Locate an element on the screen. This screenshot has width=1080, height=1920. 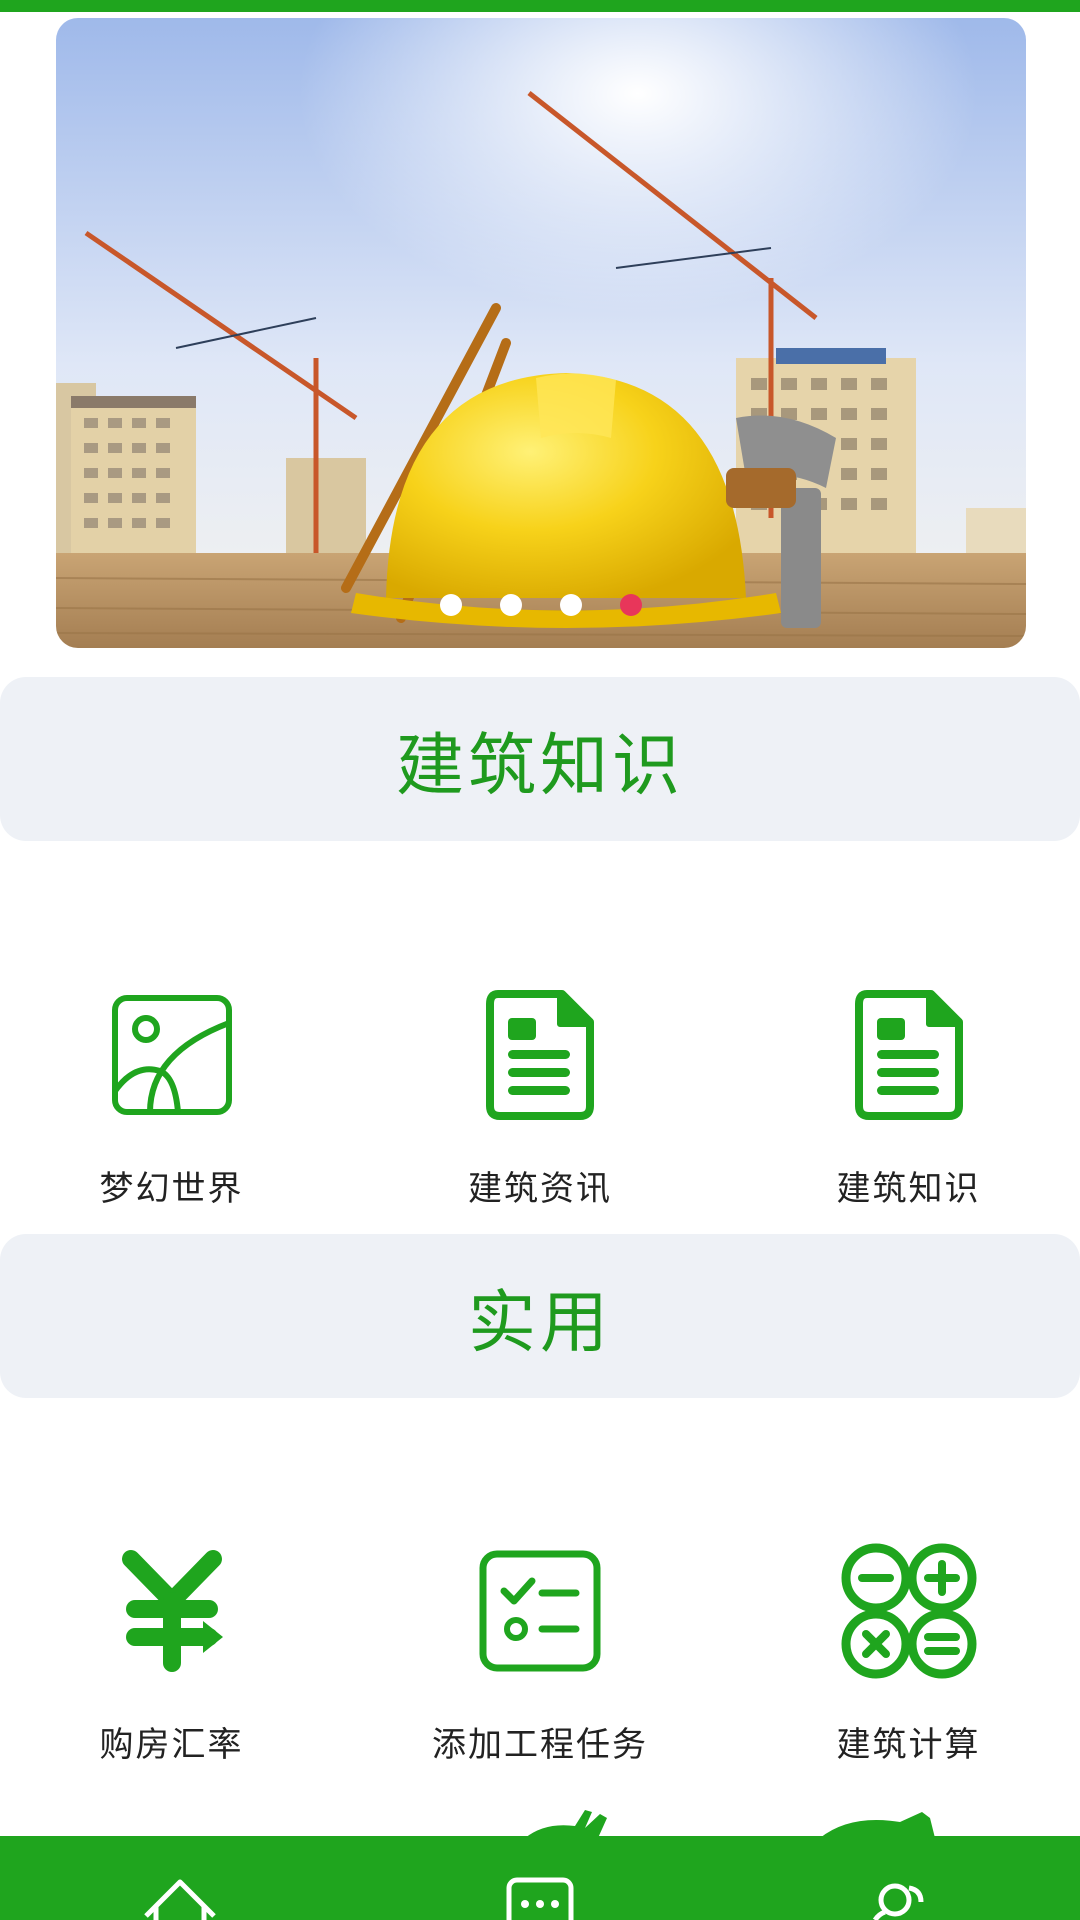
grid-item-building-knowledge: 建筑知识 is located at coordinates (908, 1097).